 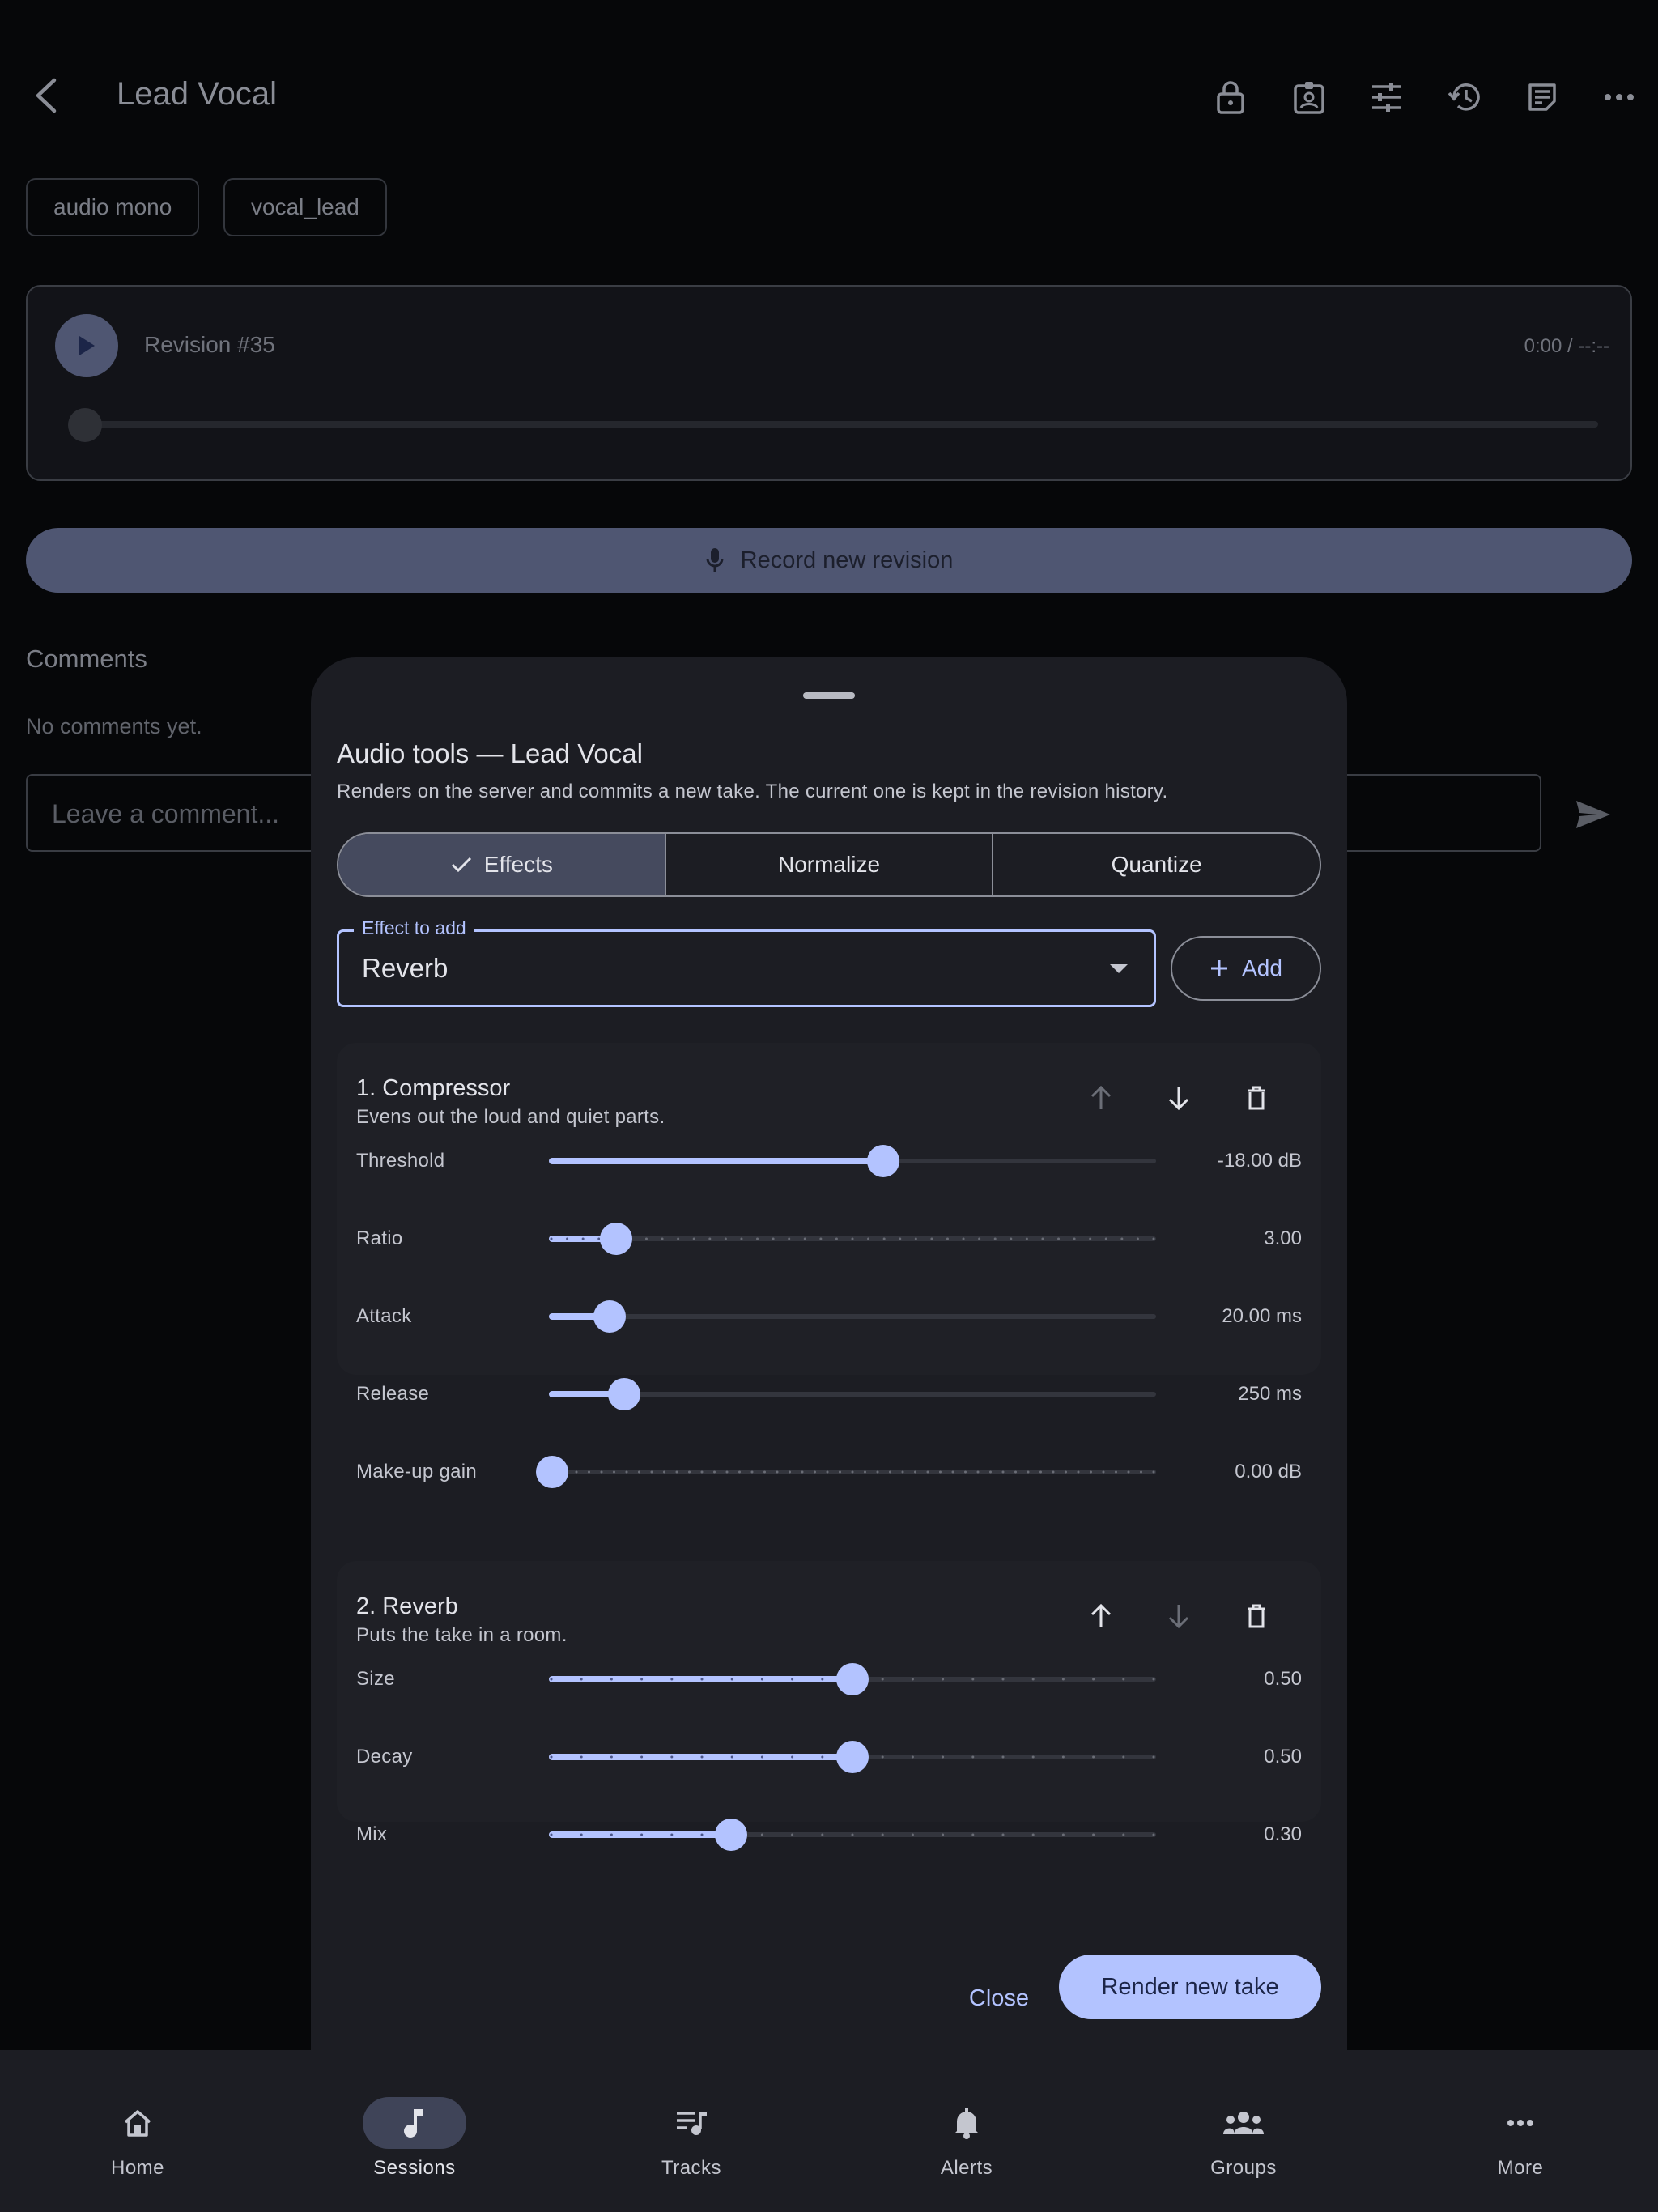 What do you see at coordinates (305, 207) in the screenshot?
I see `tag-chip: vocal_lead` at bounding box center [305, 207].